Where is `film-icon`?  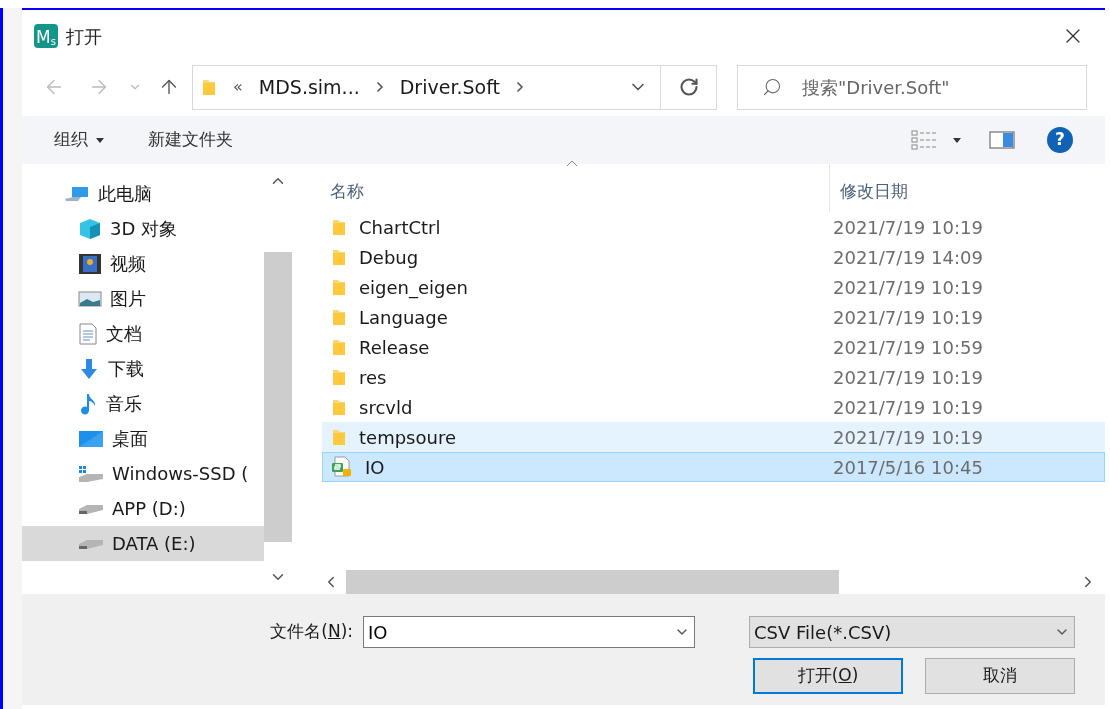 film-icon is located at coordinates (90, 263).